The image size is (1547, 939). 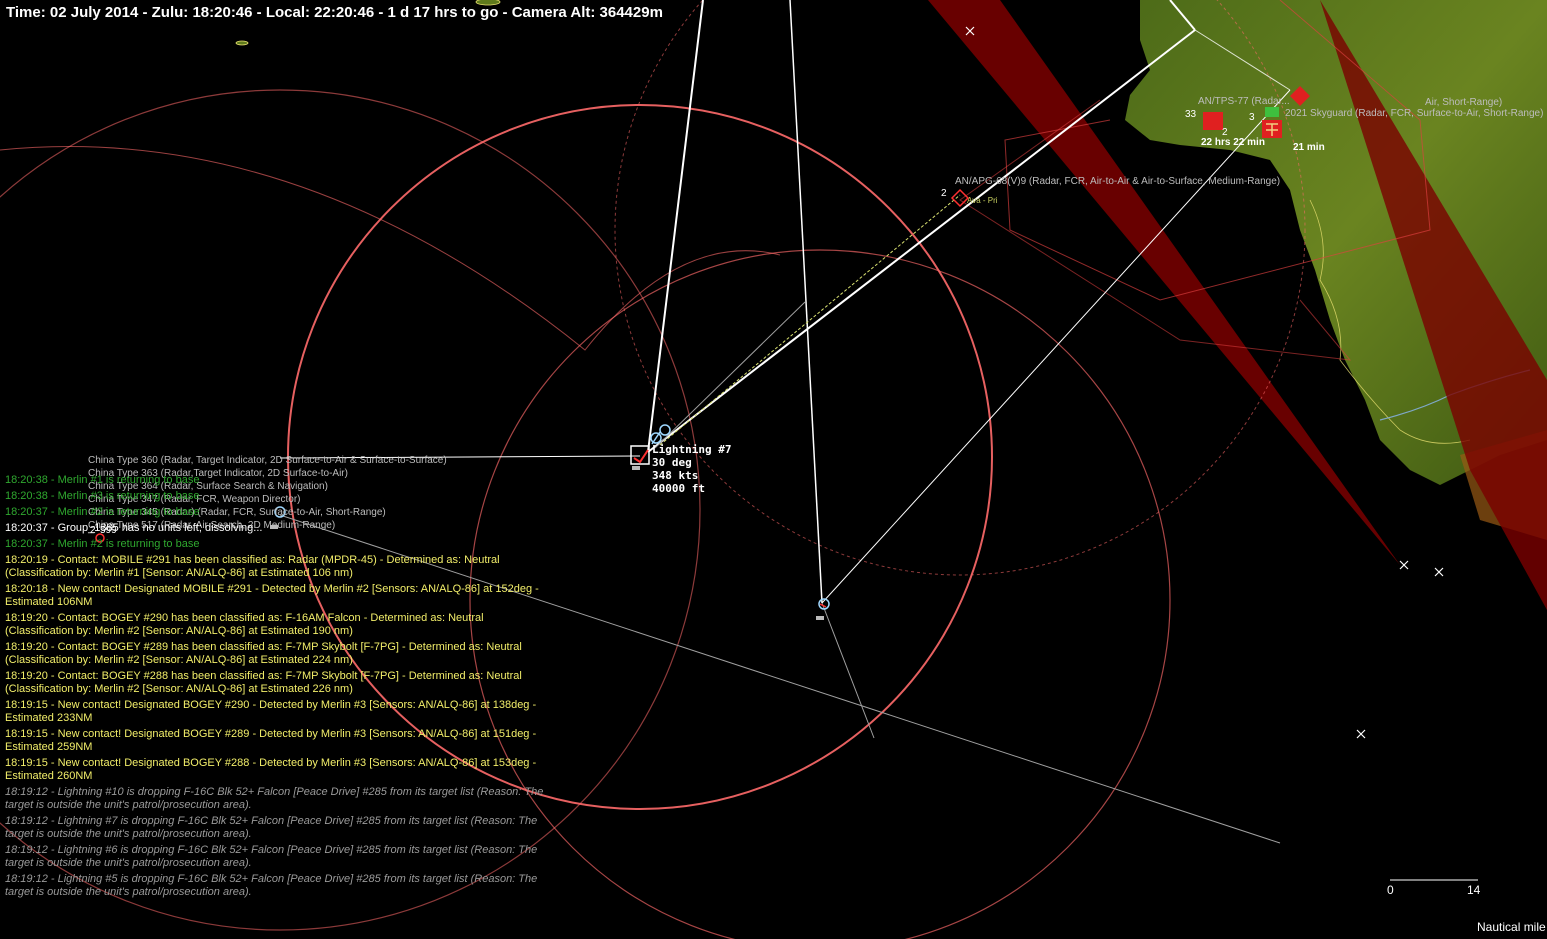 What do you see at coordinates (660, 434) in the screenshot?
I see `friendly-aircraft-icons` at bounding box center [660, 434].